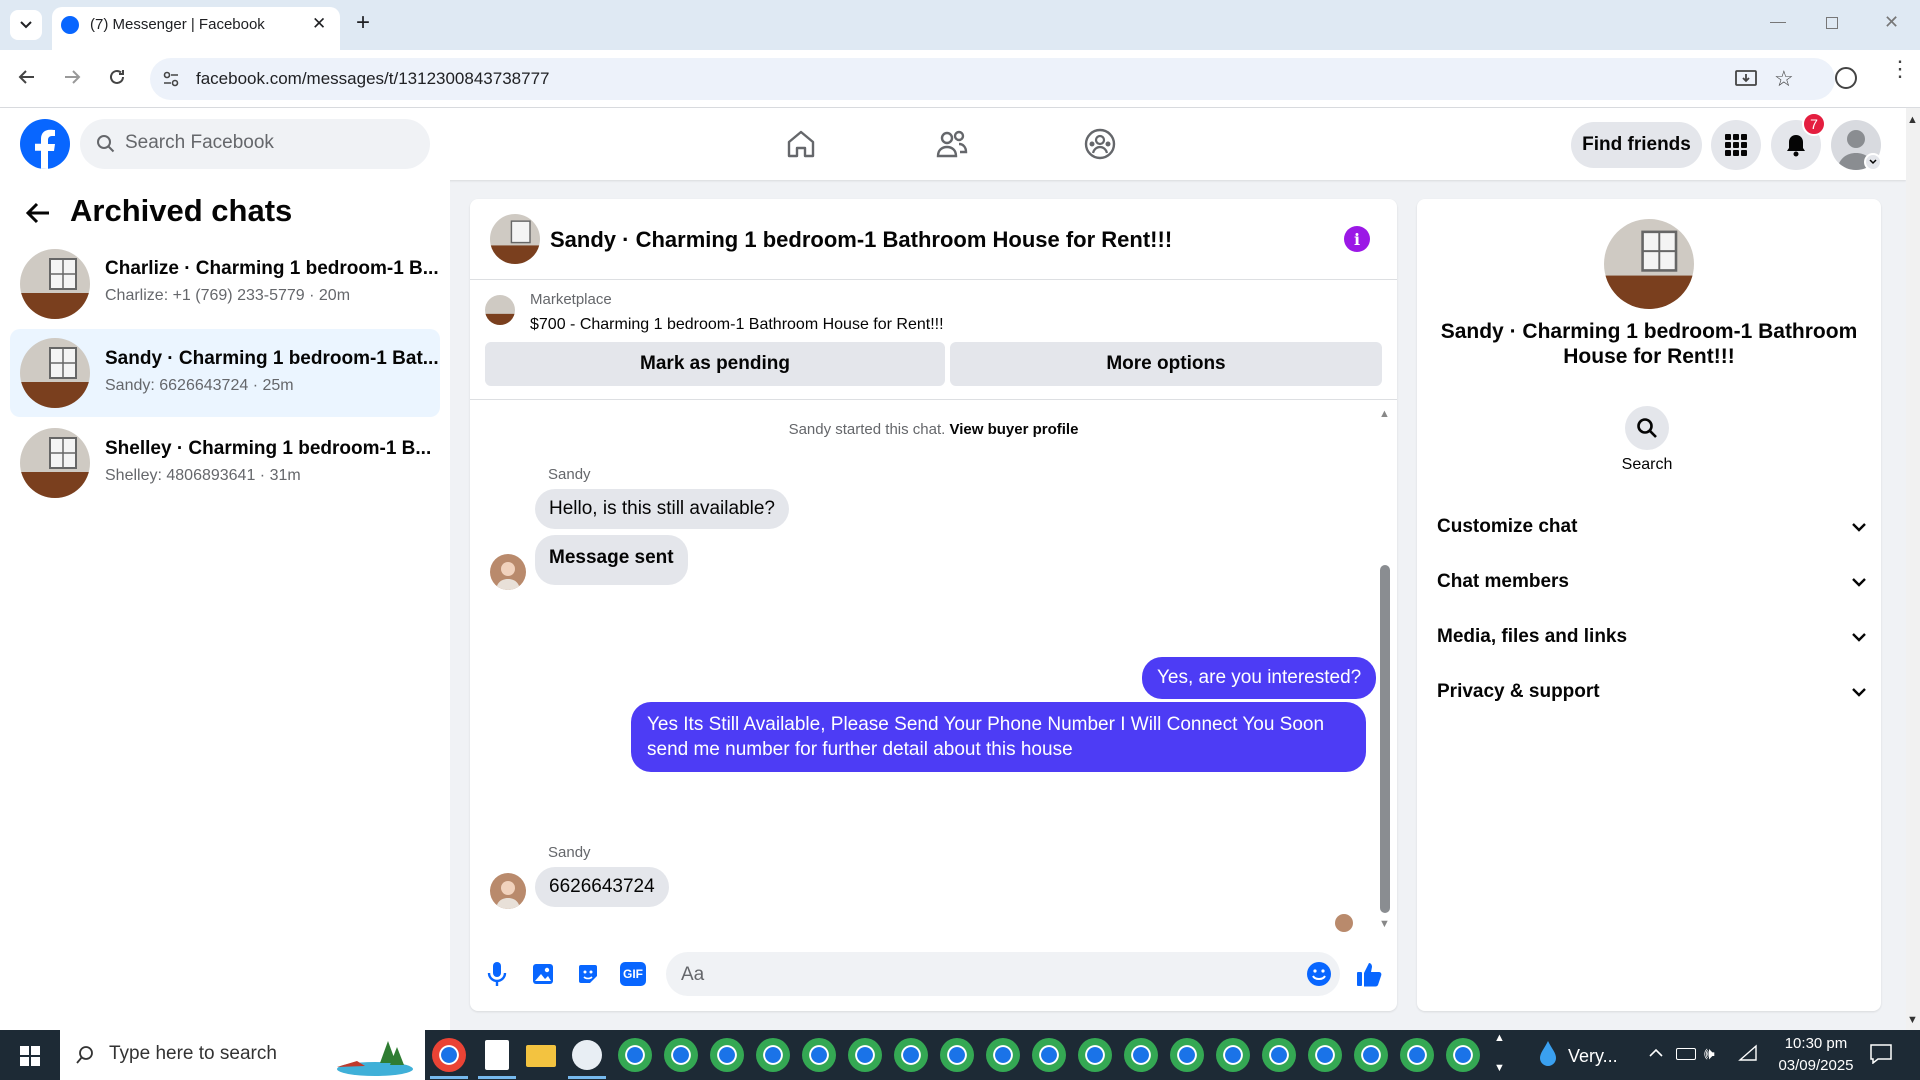 Image resolution: width=1920 pixels, height=1080 pixels. Describe the element at coordinates (1778, 22) in the screenshot. I see `minimize-icon` at that location.